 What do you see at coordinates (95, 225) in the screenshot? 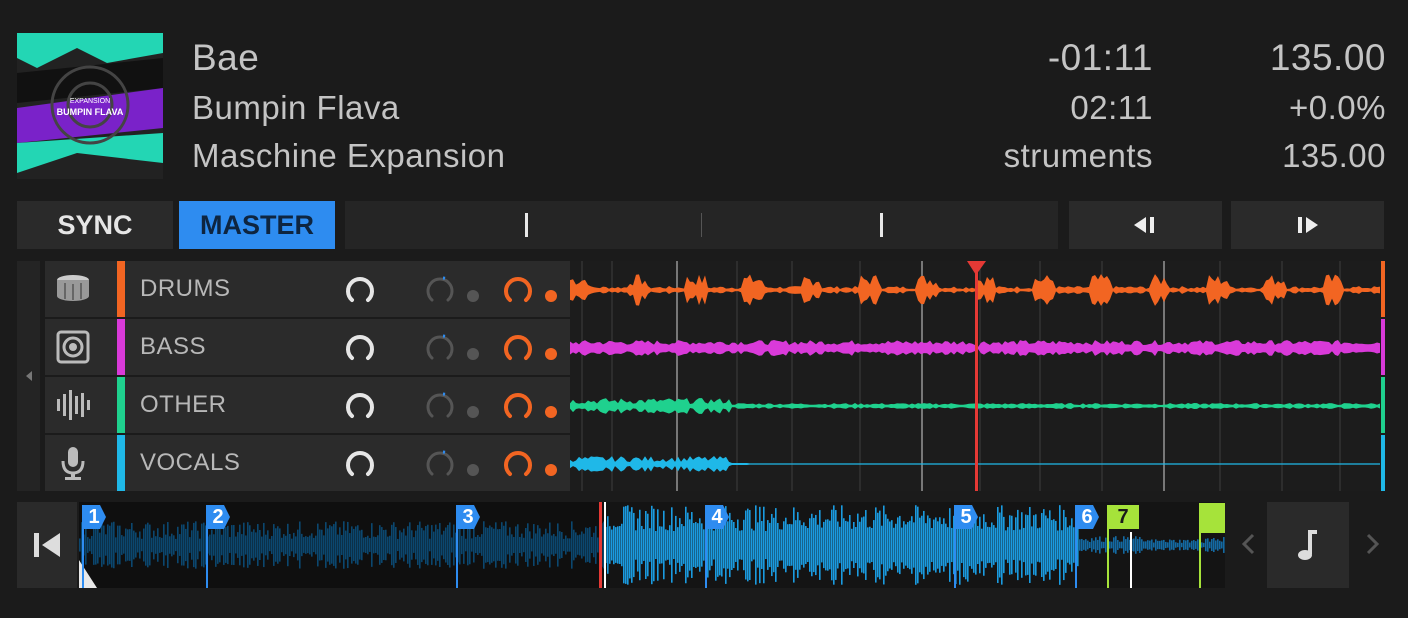
I see `sync-button: SYNC` at bounding box center [95, 225].